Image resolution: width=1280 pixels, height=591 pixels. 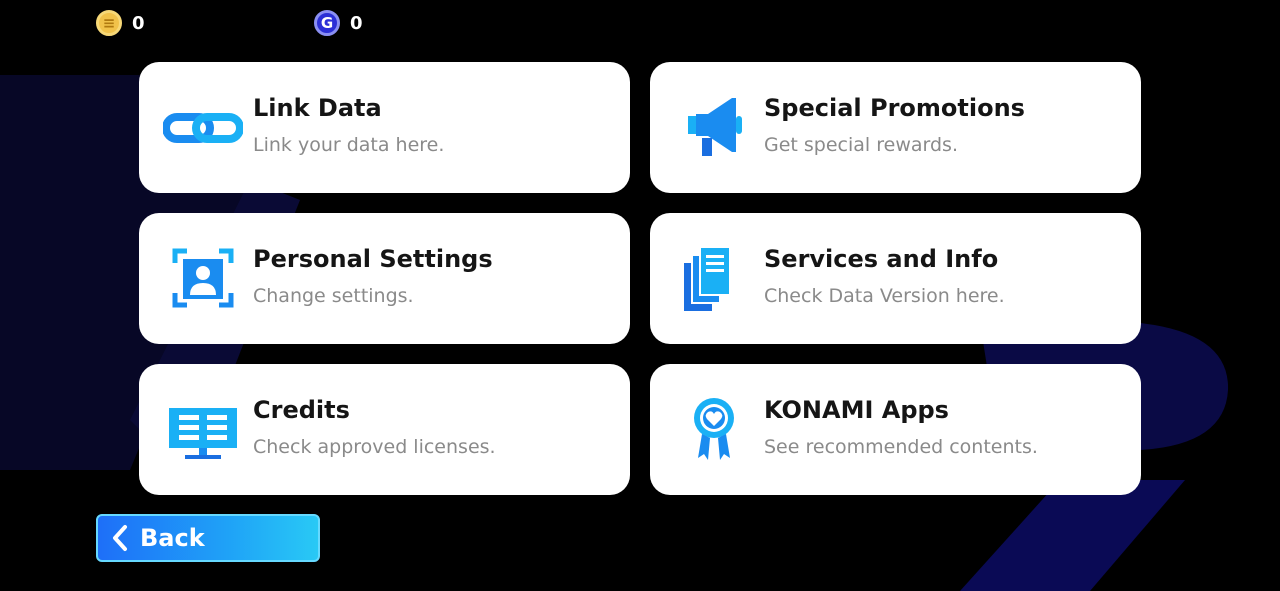 What do you see at coordinates (356, 23) in the screenshot?
I see `gem-amount: 0` at bounding box center [356, 23].